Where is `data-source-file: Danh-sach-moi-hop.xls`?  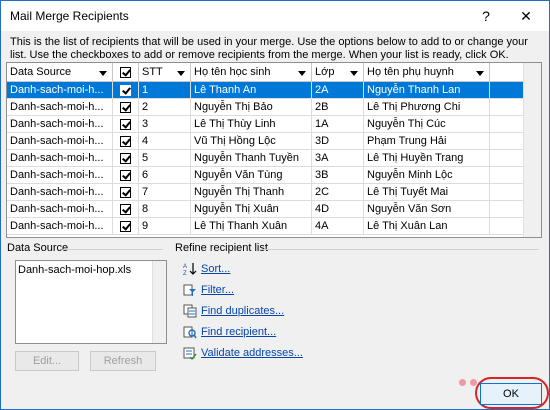 data-source-file: Danh-sach-moi-hop.xls is located at coordinates (74, 270).